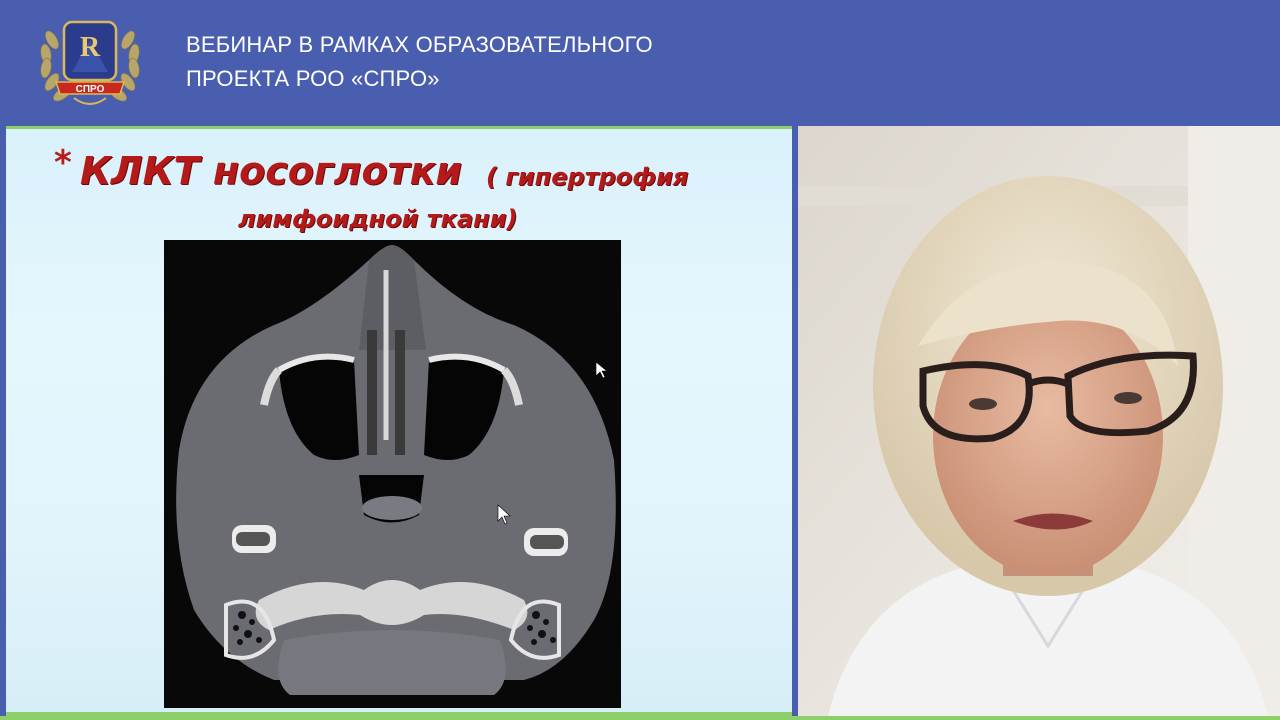  Describe the element at coordinates (419, 44) in the screenshot. I see `webinar-title-line1: ВЕБИНАР В РАМКАХ ОБРАЗОВАТЕЛЬНОГО` at that location.